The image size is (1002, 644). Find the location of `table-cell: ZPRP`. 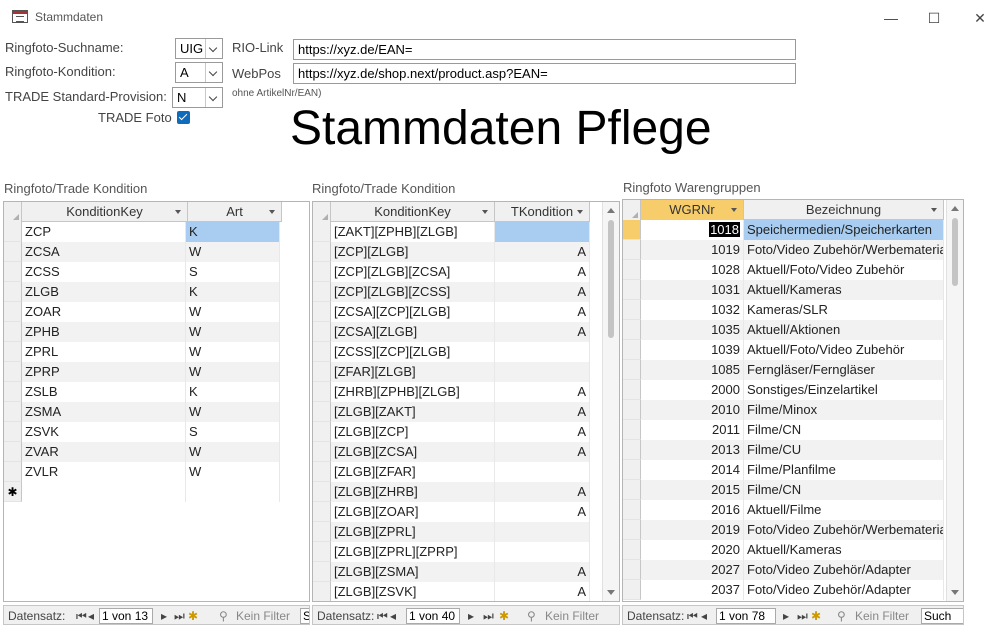

table-cell: ZPRP is located at coordinates (104, 372).